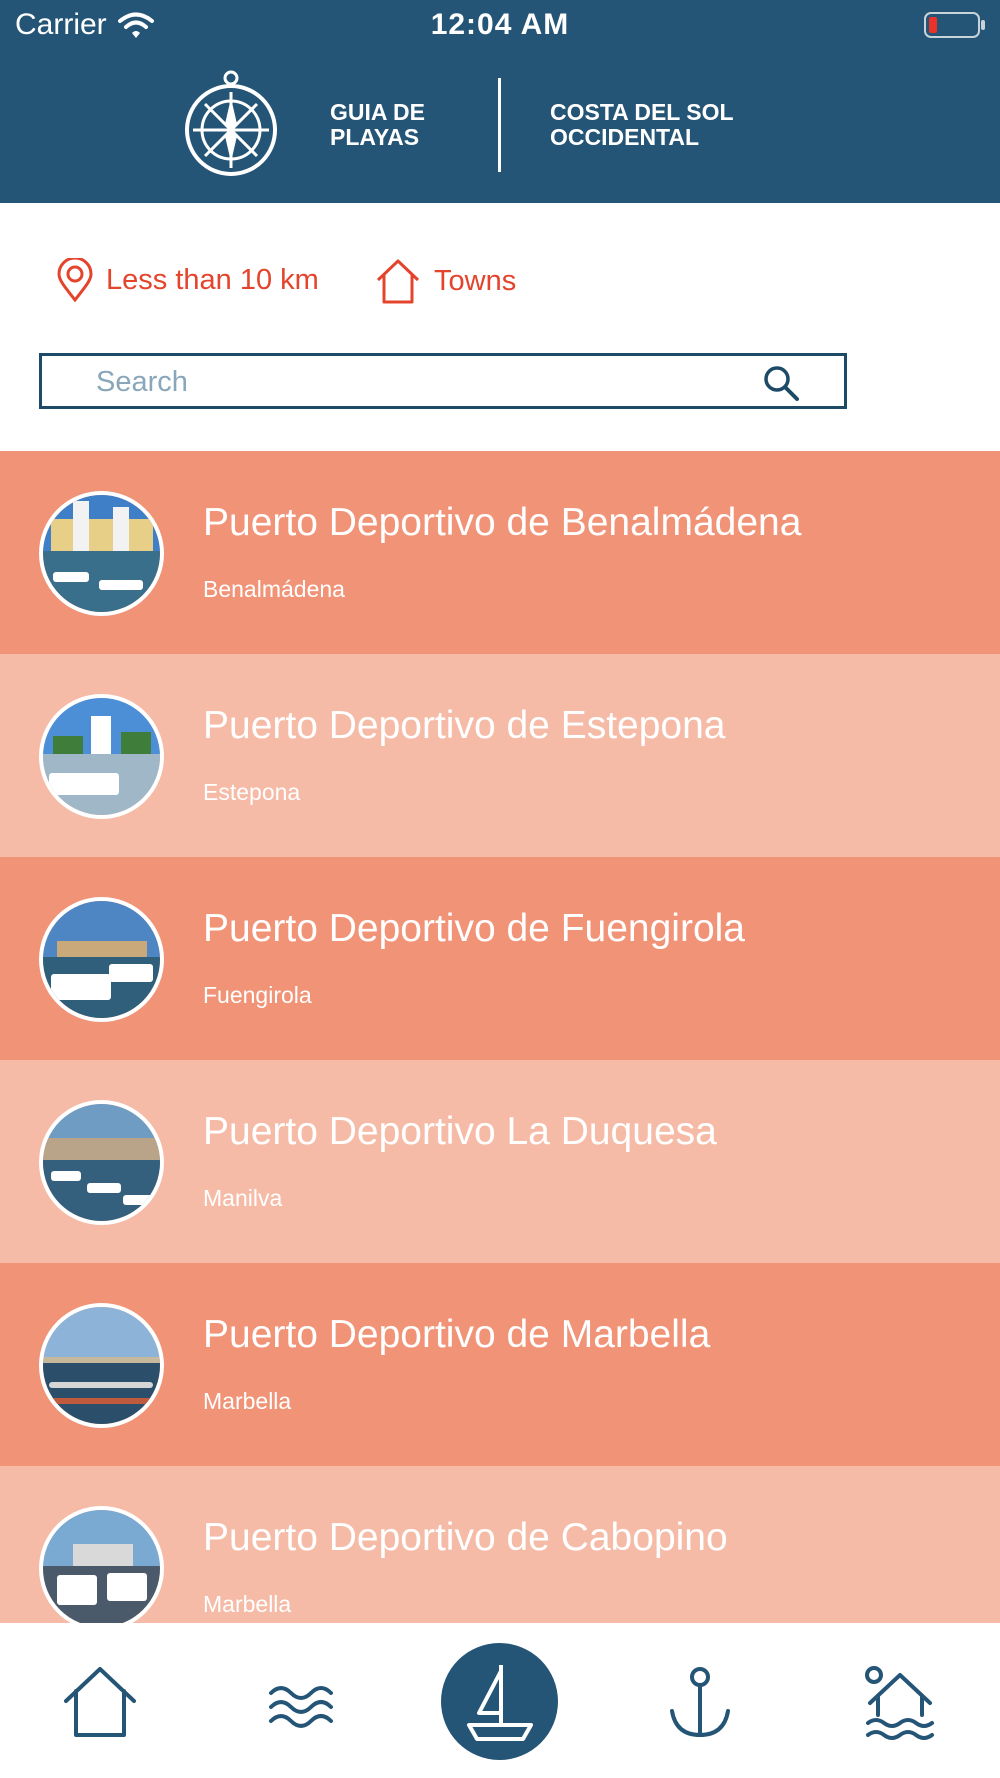 The image size is (1000, 1778). I want to click on location-pin-icon, so click(75, 280).